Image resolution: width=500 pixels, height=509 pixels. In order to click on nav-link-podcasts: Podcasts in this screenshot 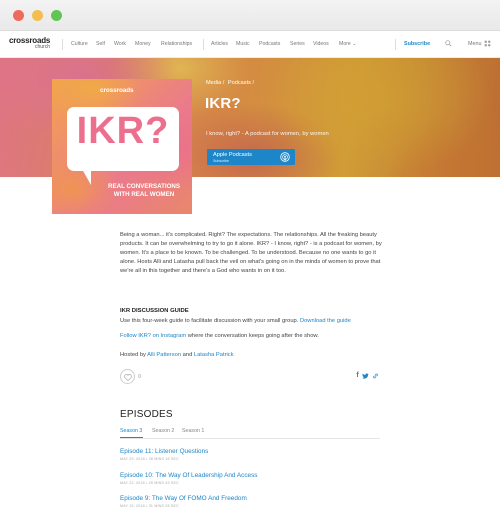, I will do `click(269, 44)`.